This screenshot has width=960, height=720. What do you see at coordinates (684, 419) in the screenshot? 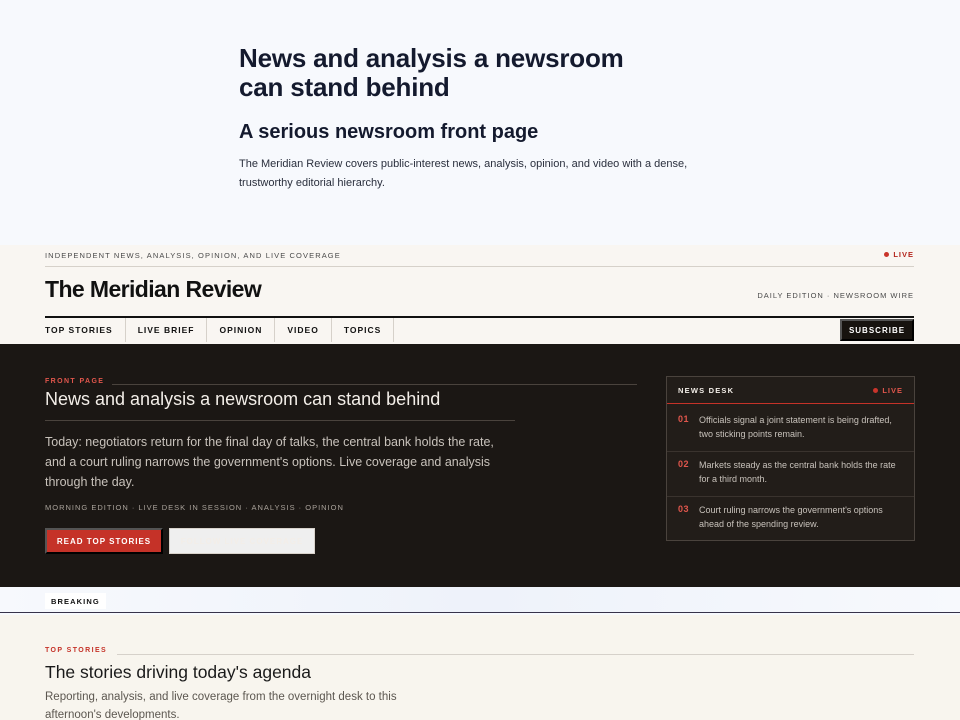
I see `news-desk-item-number: 01` at bounding box center [684, 419].